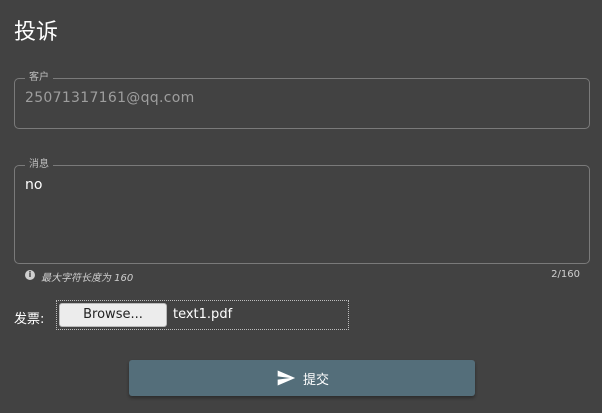 Image resolution: width=602 pixels, height=413 pixels. Describe the element at coordinates (39, 77) in the screenshot. I see `customer-label: 客户` at that location.